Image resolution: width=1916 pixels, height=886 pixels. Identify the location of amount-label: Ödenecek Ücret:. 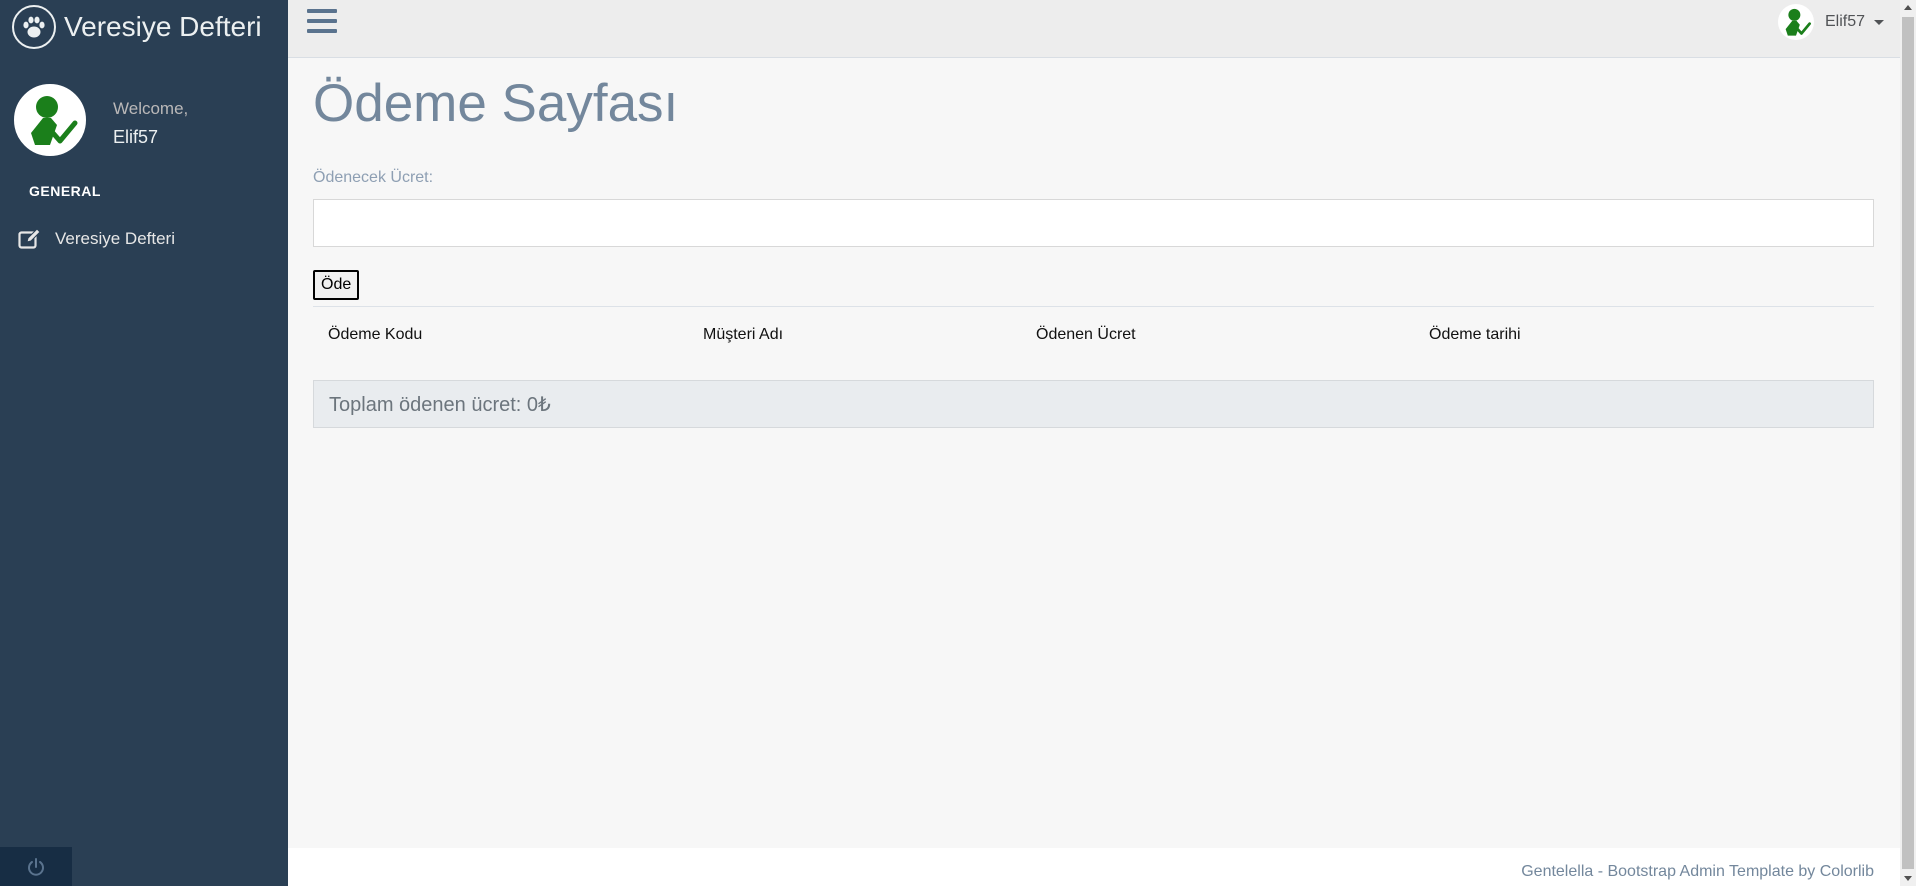
(373, 177).